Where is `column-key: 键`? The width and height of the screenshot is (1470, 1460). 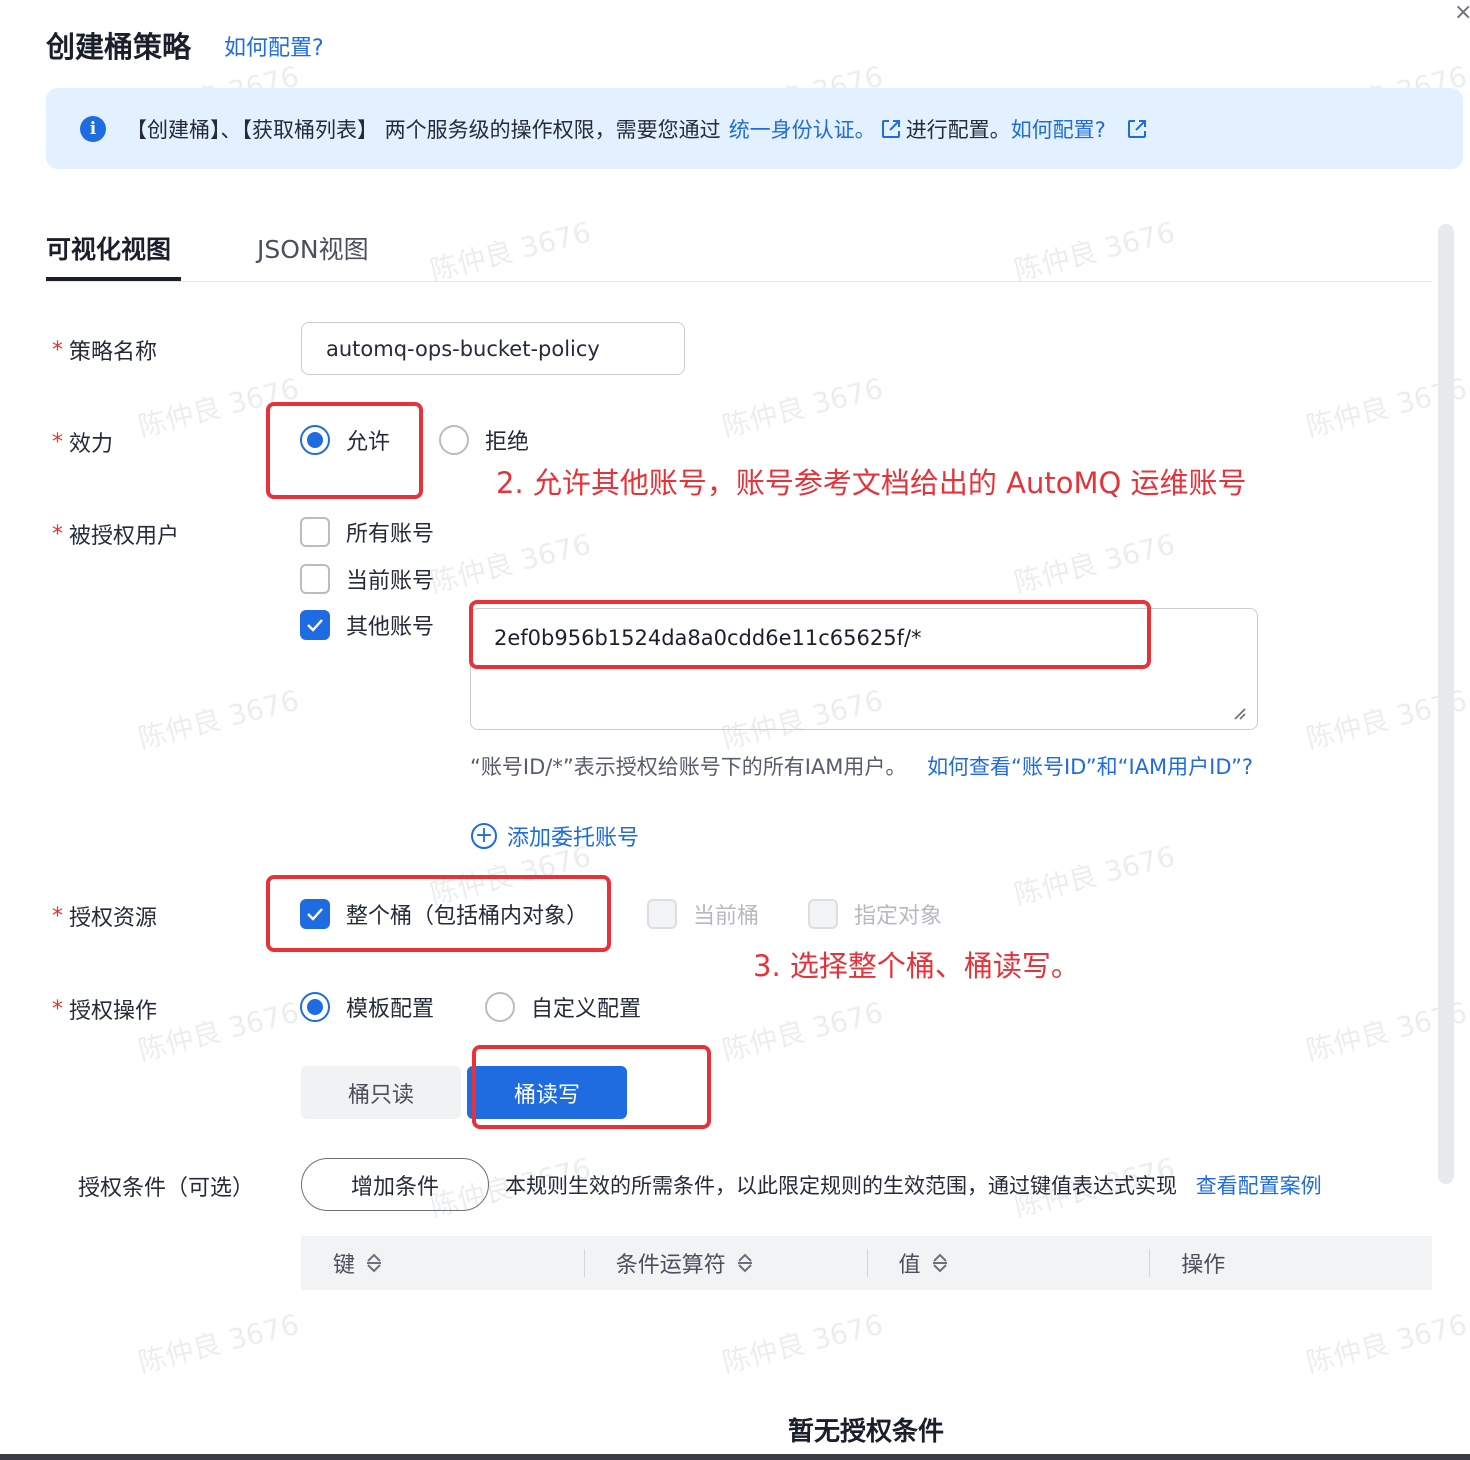
column-key: 键 is located at coordinates (442, 1263).